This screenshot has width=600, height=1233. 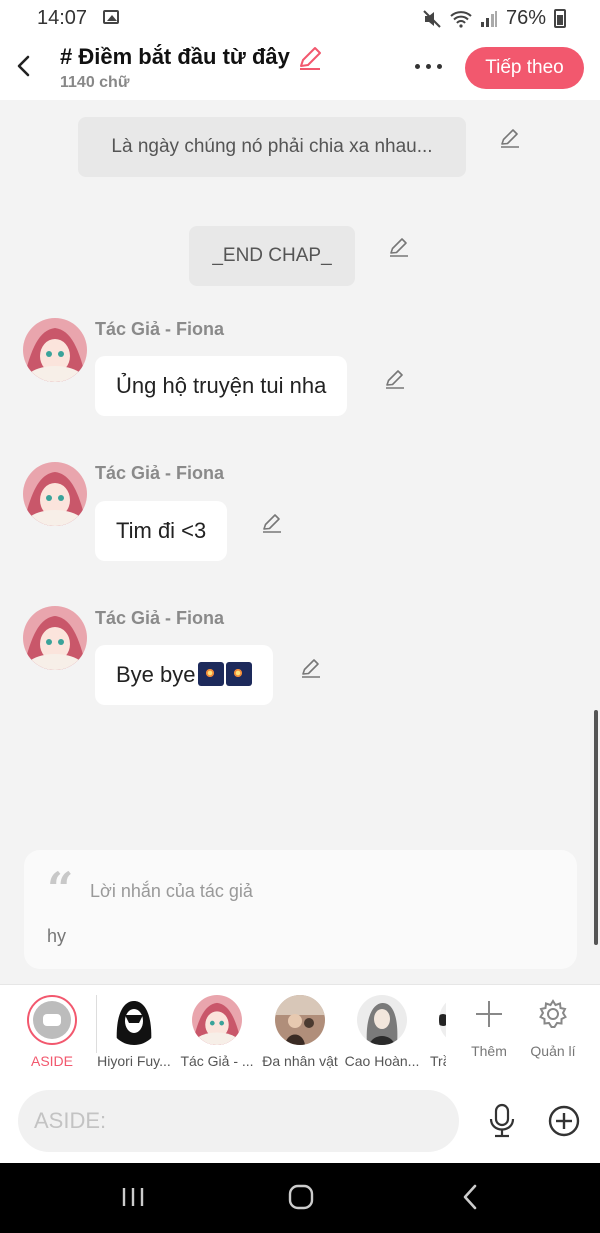 What do you see at coordinates (171, 891) in the screenshot?
I see `author-note-label: Lời nhắn của tác giả` at bounding box center [171, 891].